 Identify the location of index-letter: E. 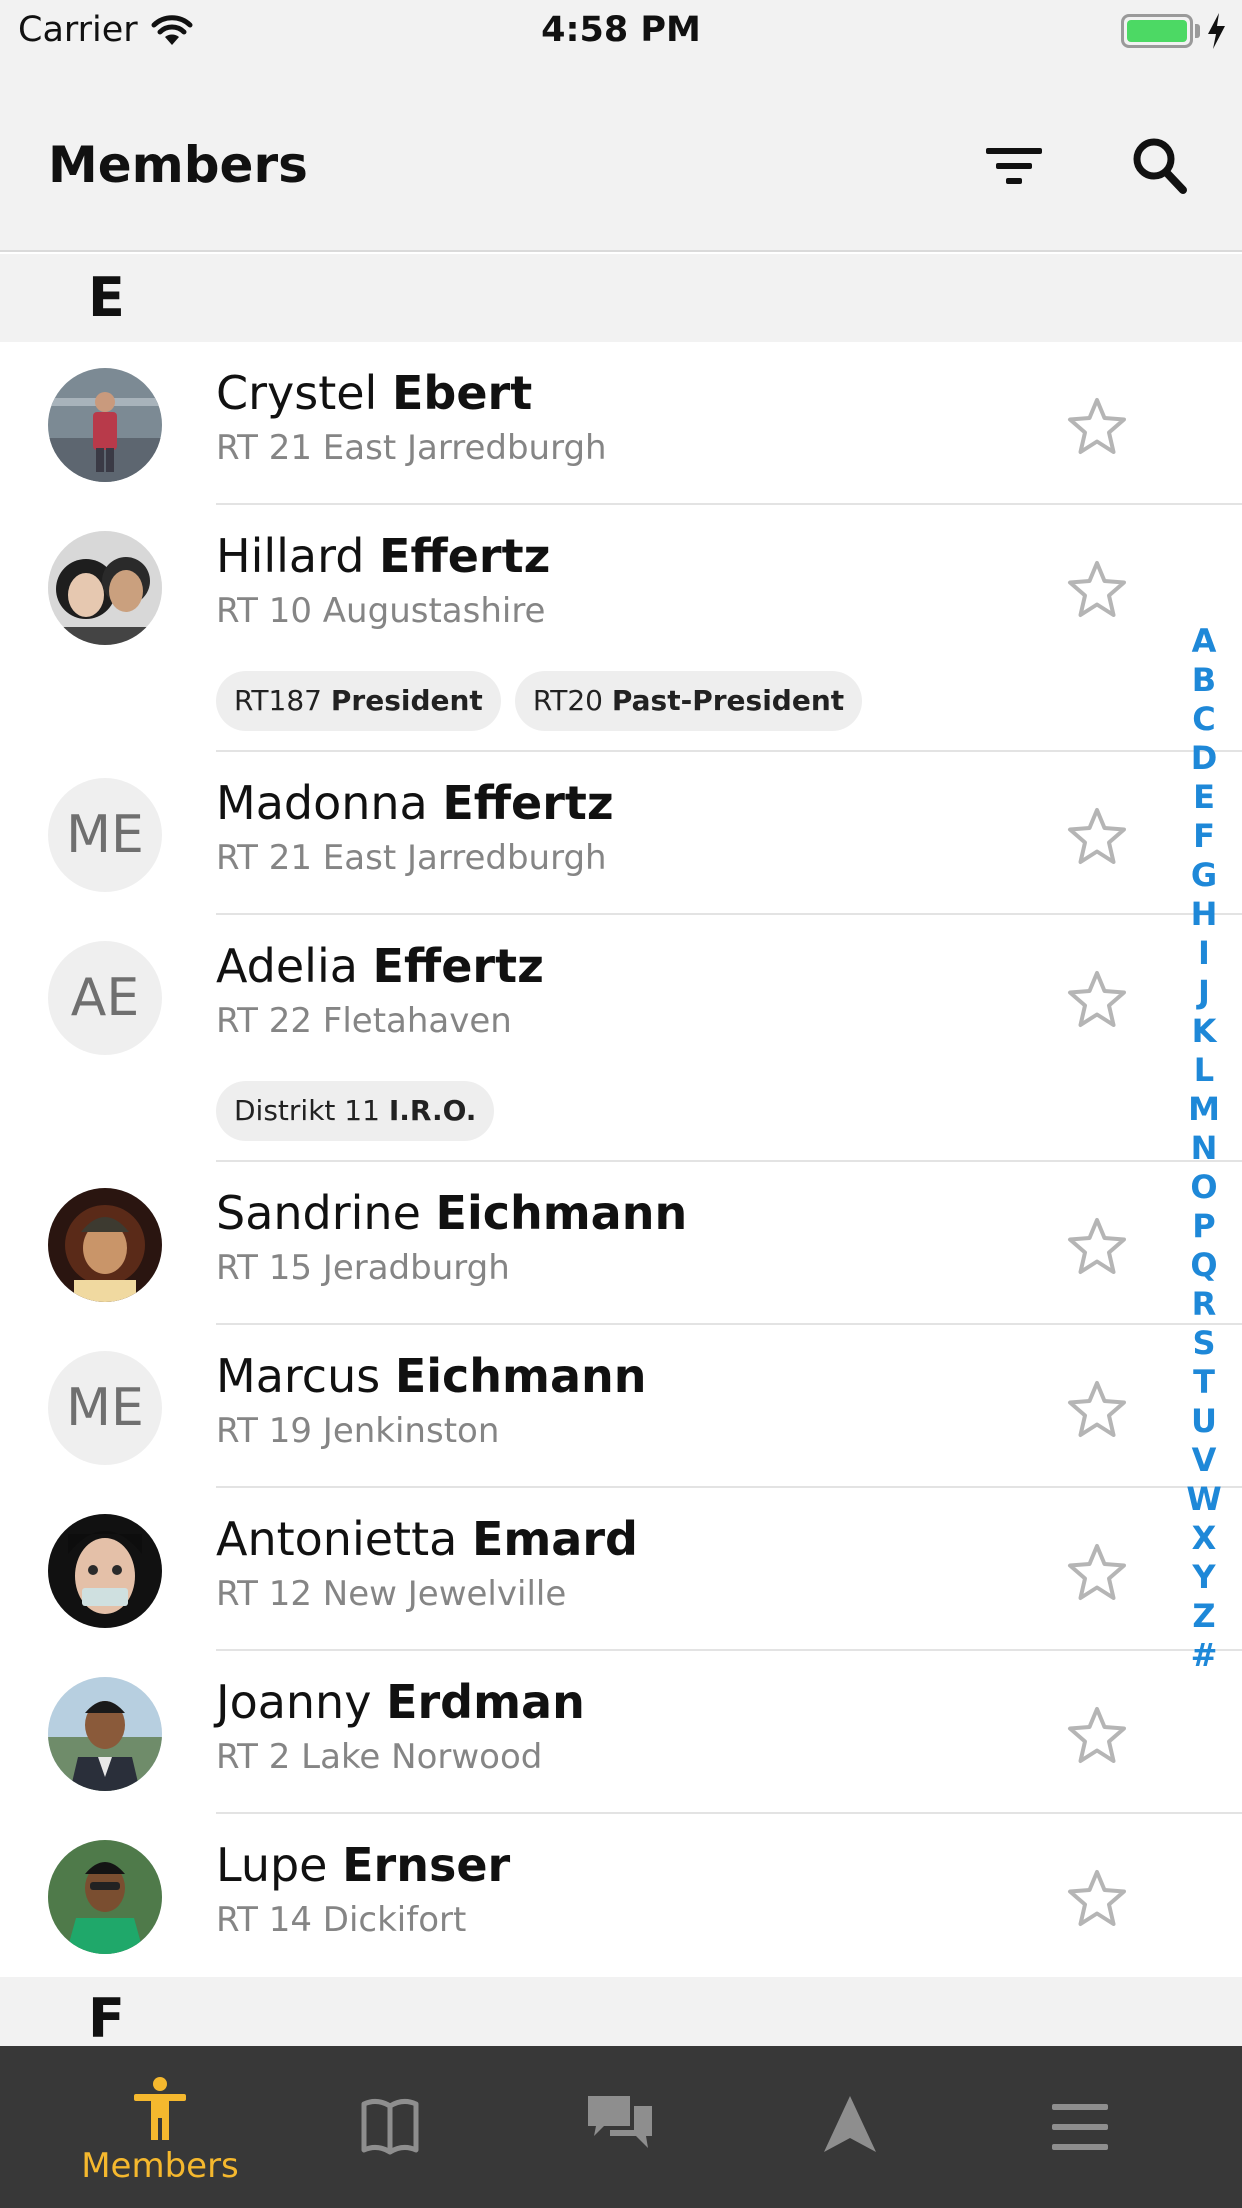
(1204, 797).